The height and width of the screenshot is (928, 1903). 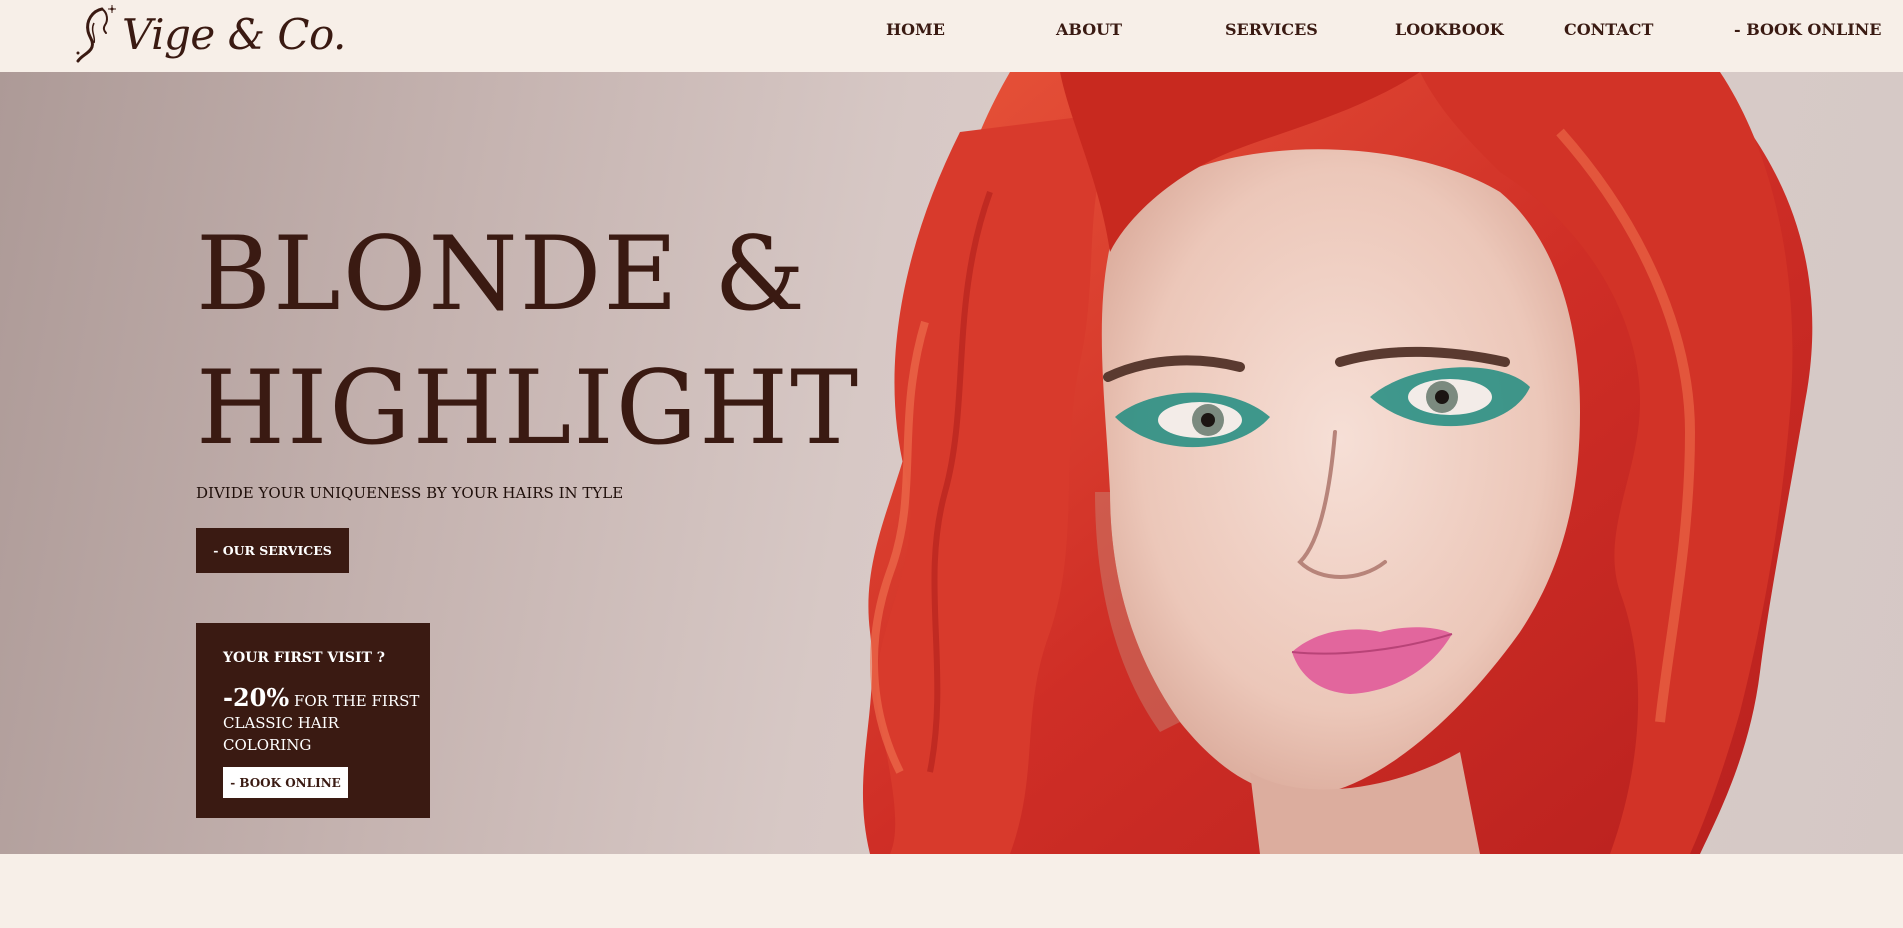 I want to click on nav-contact: CONTACT, so click(x=1608, y=29).